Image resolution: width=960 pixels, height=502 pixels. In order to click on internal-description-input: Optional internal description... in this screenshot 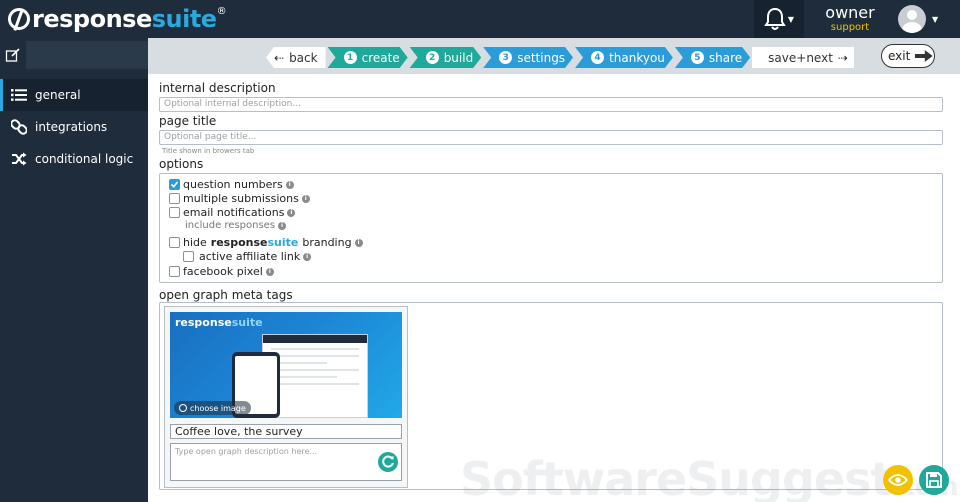, I will do `click(551, 104)`.